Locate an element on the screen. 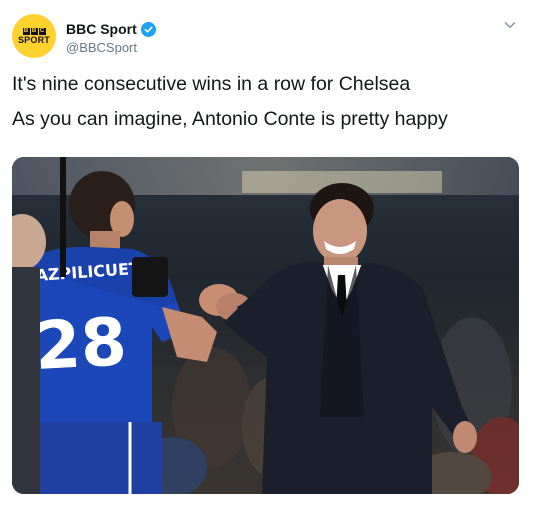  bbc-logo-icon: B B C is located at coordinates (34, 31).